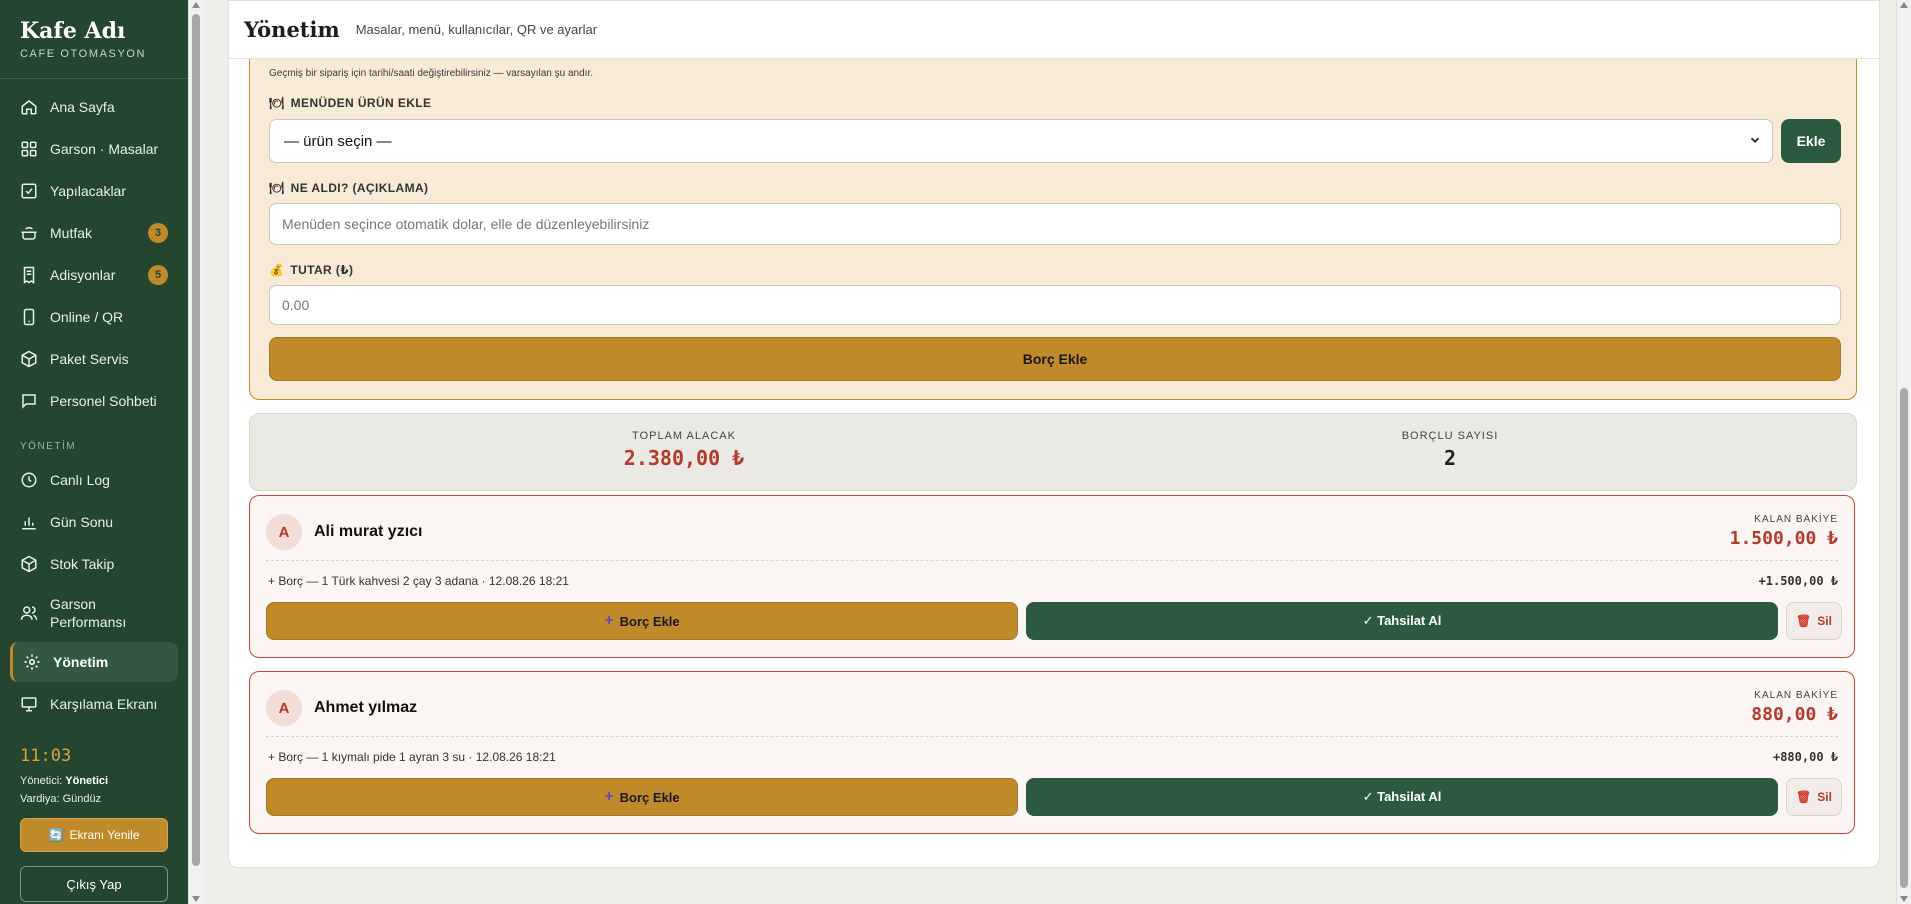 Image resolution: width=1911 pixels, height=904 pixels. Describe the element at coordinates (1021, 141) in the screenshot. I see `product-select: — ürün seçin —` at that location.